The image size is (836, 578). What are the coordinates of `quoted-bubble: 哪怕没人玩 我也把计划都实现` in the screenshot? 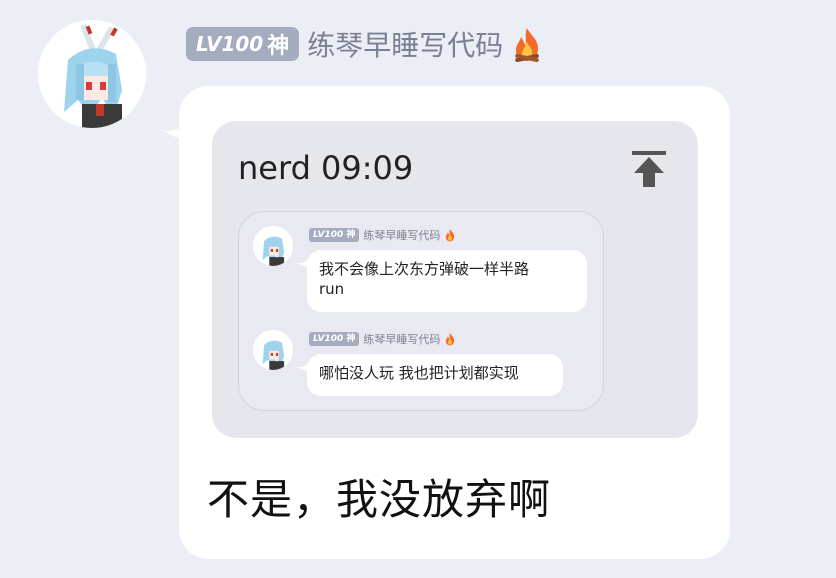 It's located at (435, 375).